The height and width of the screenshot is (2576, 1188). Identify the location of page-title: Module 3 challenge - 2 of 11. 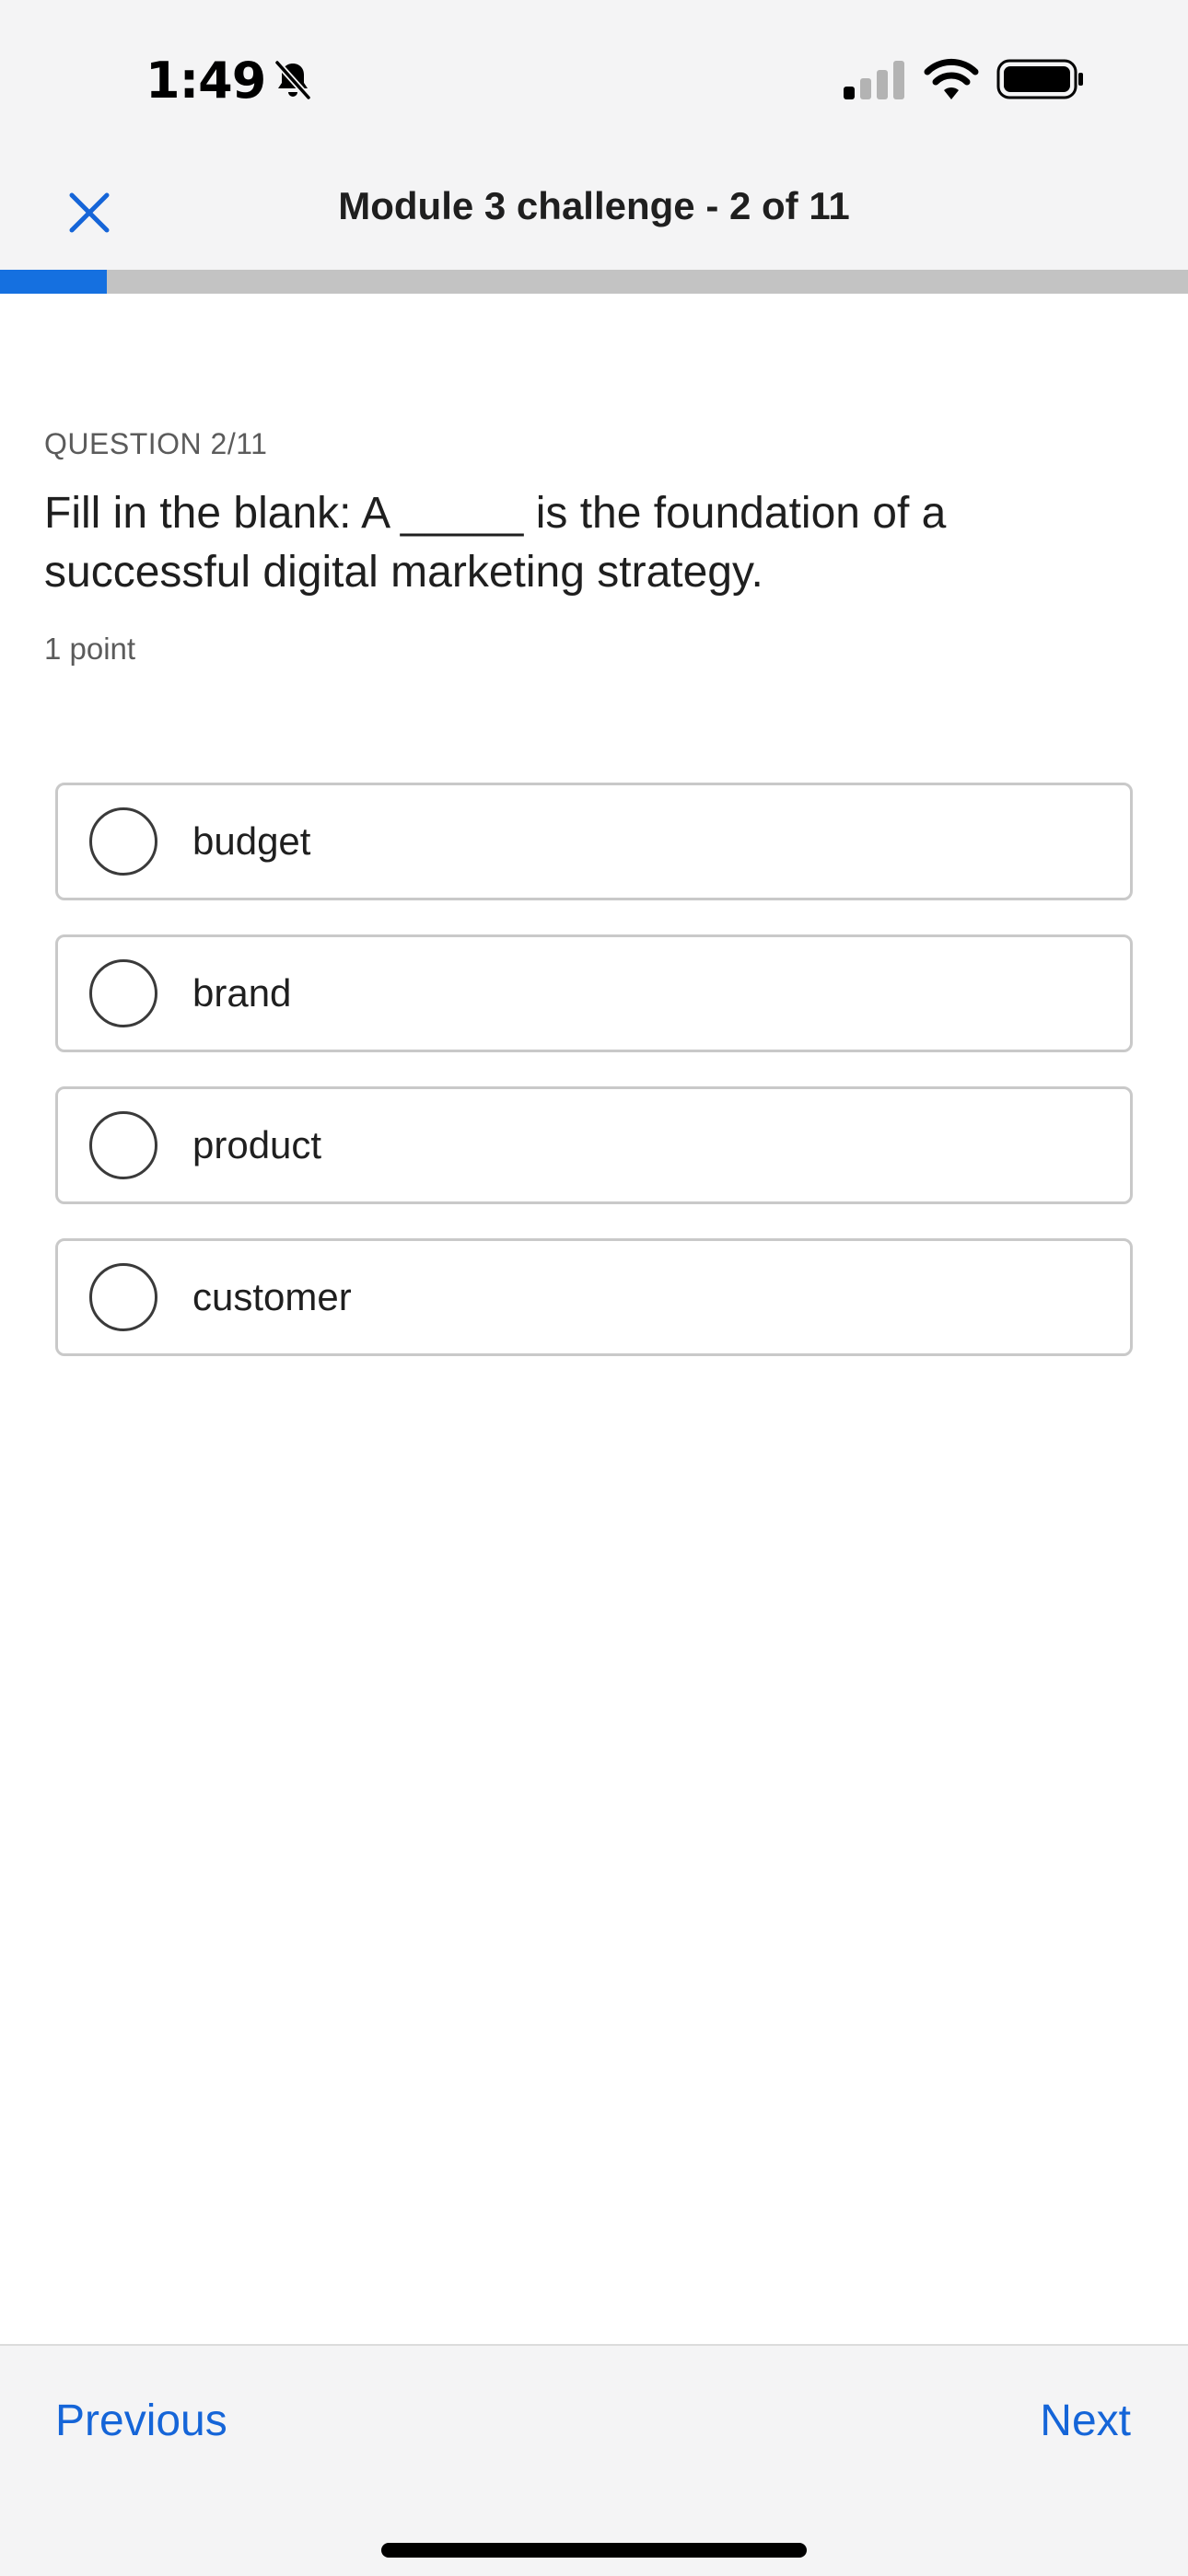
(594, 205).